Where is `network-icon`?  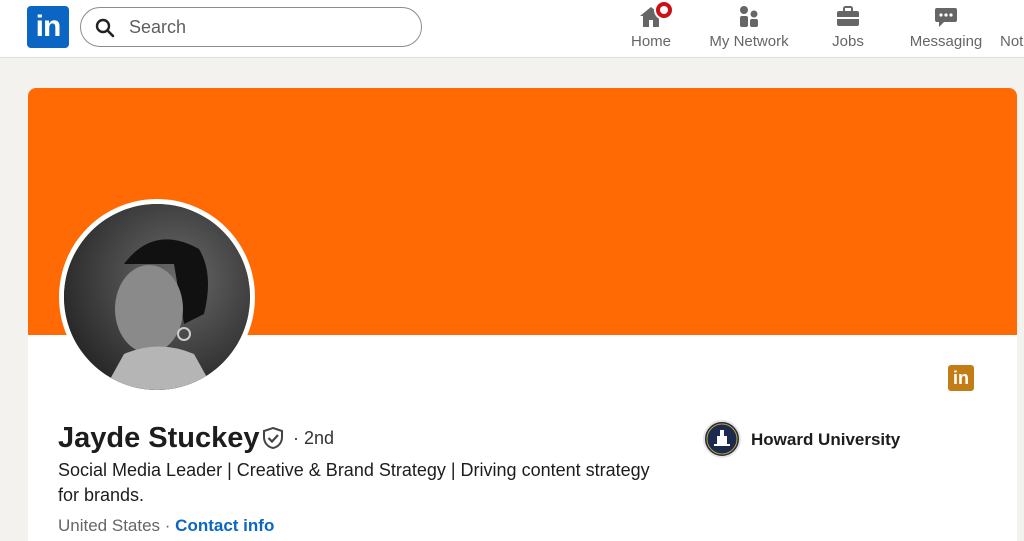
network-icon is located at coordinates (749, 16).